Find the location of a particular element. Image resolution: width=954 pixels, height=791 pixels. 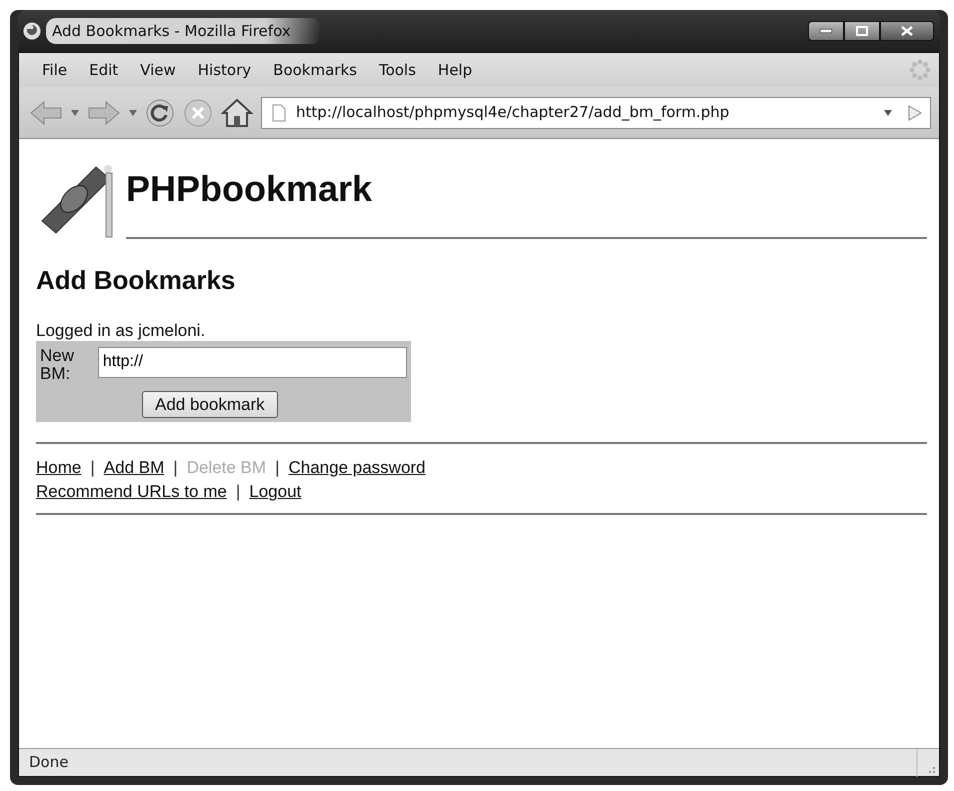

reload-icon is located at coordinates (160, 113).